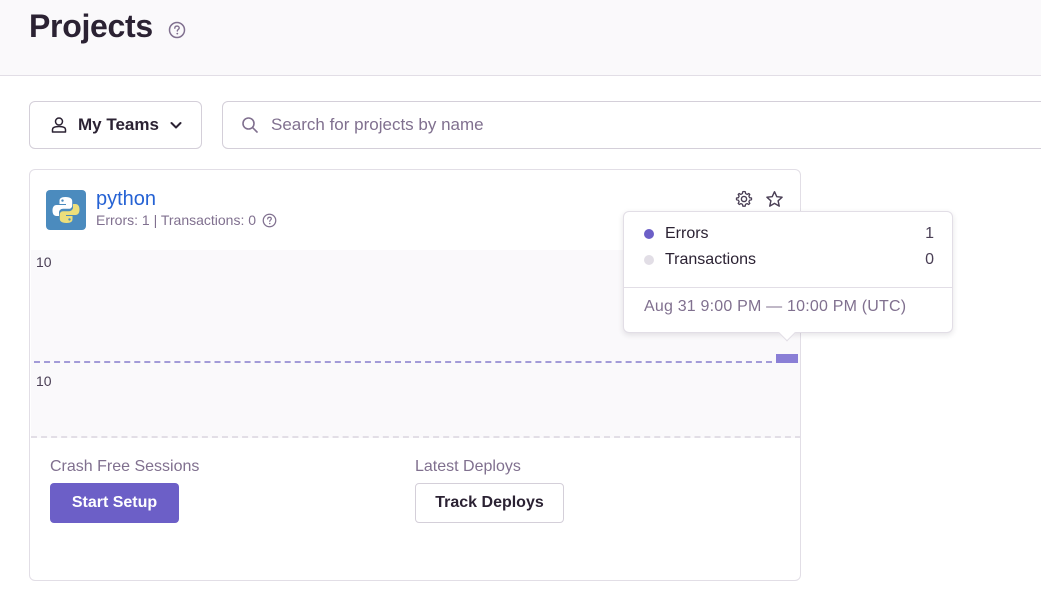 This screenshot has height=607, width=1041. Describe the element at coordinates (929, 233) in the screenshot. I see `tooltip-series-value: 1` at that location.